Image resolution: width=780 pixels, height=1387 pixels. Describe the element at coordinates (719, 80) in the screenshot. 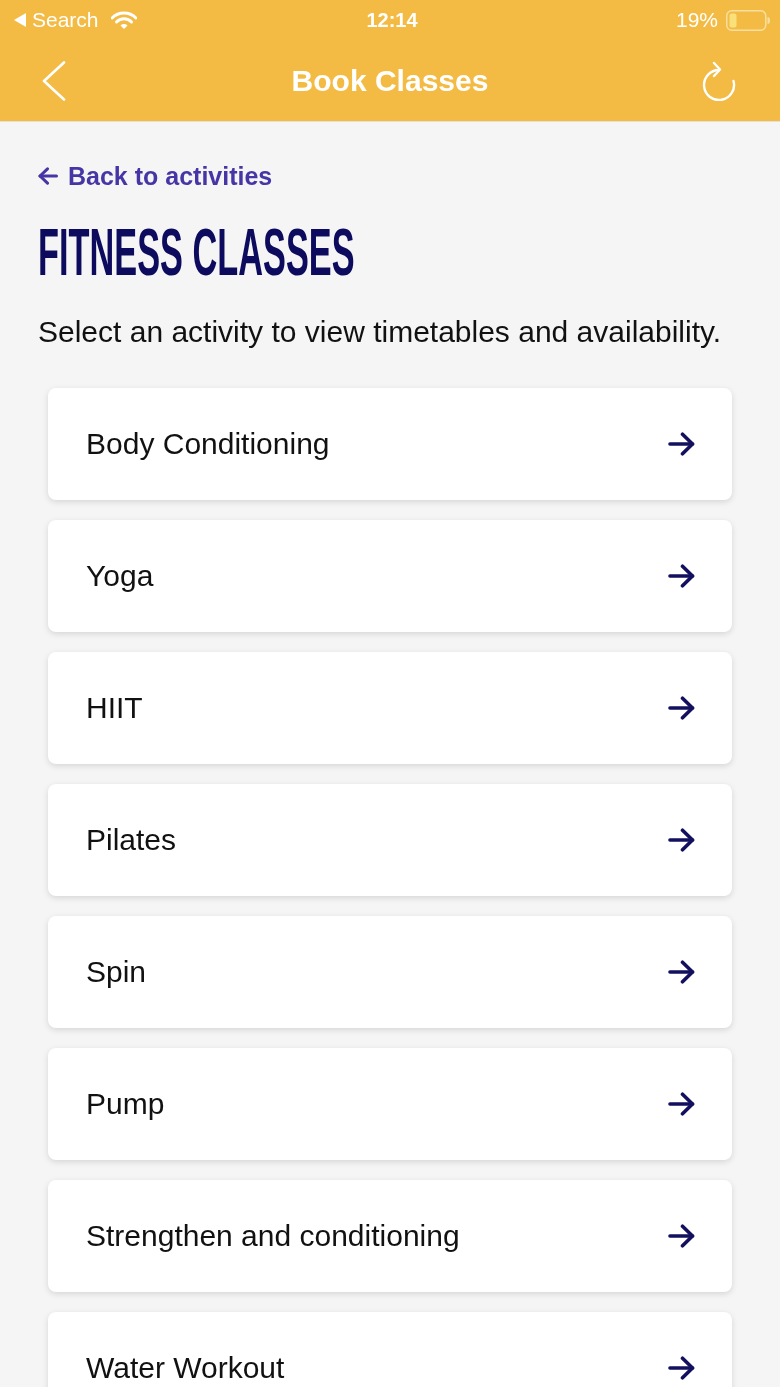

I see `refresh-icon` at that location.